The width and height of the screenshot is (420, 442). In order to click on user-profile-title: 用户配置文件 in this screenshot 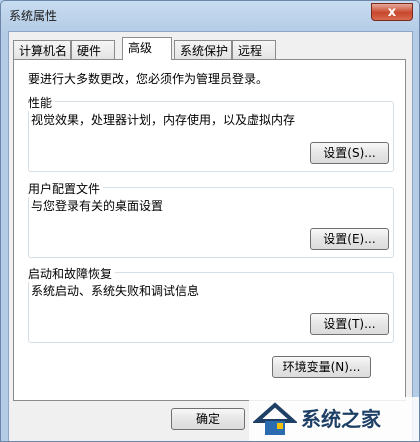, I will do `click(64, 188)`.